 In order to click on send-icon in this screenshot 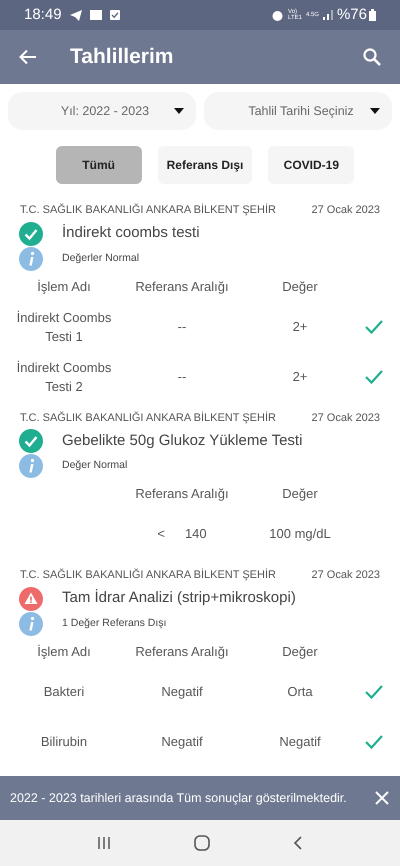, I will do `click(76, 15)`.